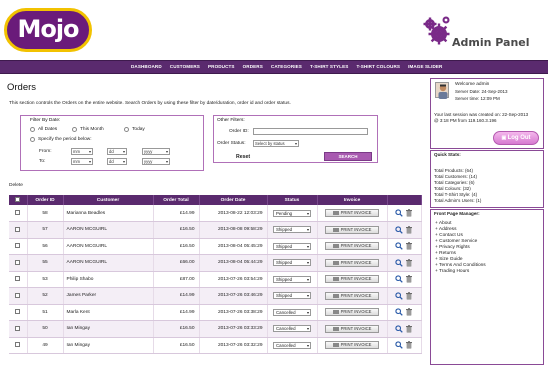 The width and height of the screenshot is (548, 365). What do you see at coordinates (32, 139) in the screenshot?
I see `radio-specify-period` at bounding box center [32, 139].